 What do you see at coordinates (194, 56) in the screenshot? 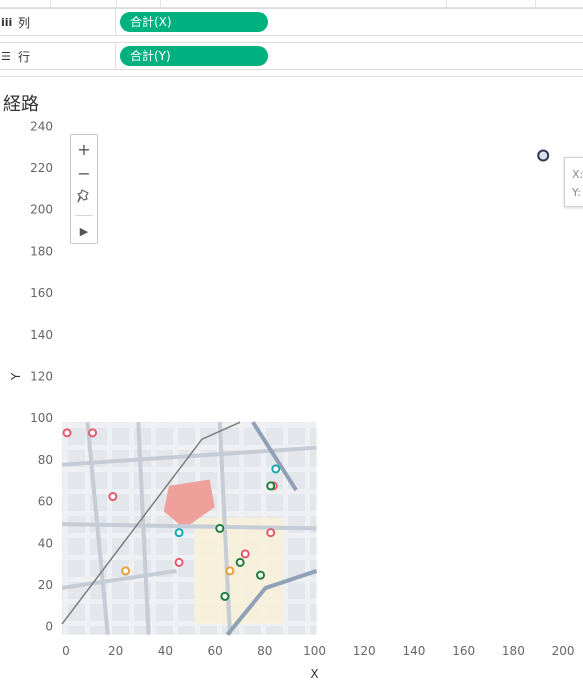
I see `rows-pill-sum-y: 合計(Y)` at bounding box center [194, 56].